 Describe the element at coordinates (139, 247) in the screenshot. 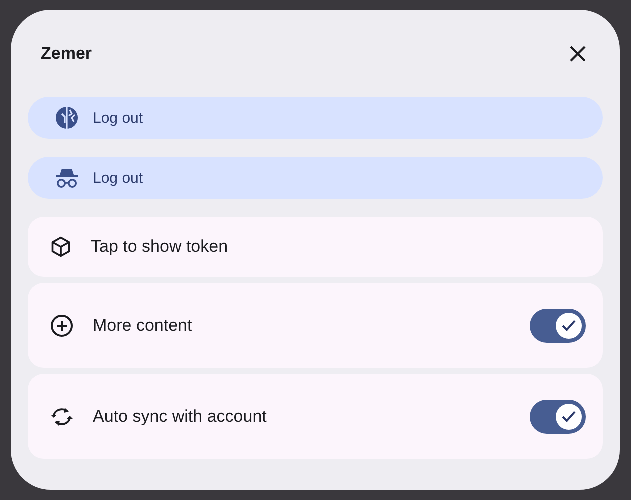

I see `setting-item: Tap to show token` at that location.